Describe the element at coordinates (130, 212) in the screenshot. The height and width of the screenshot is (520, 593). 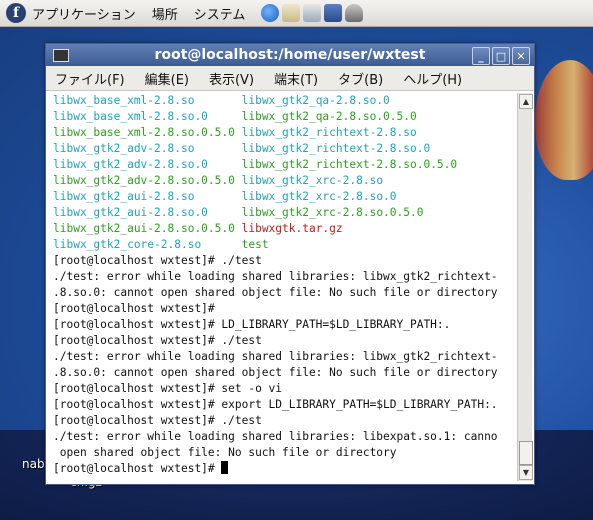
I see `file-entry: libwx_gtk2_aui-2.8.so.0` at that location.